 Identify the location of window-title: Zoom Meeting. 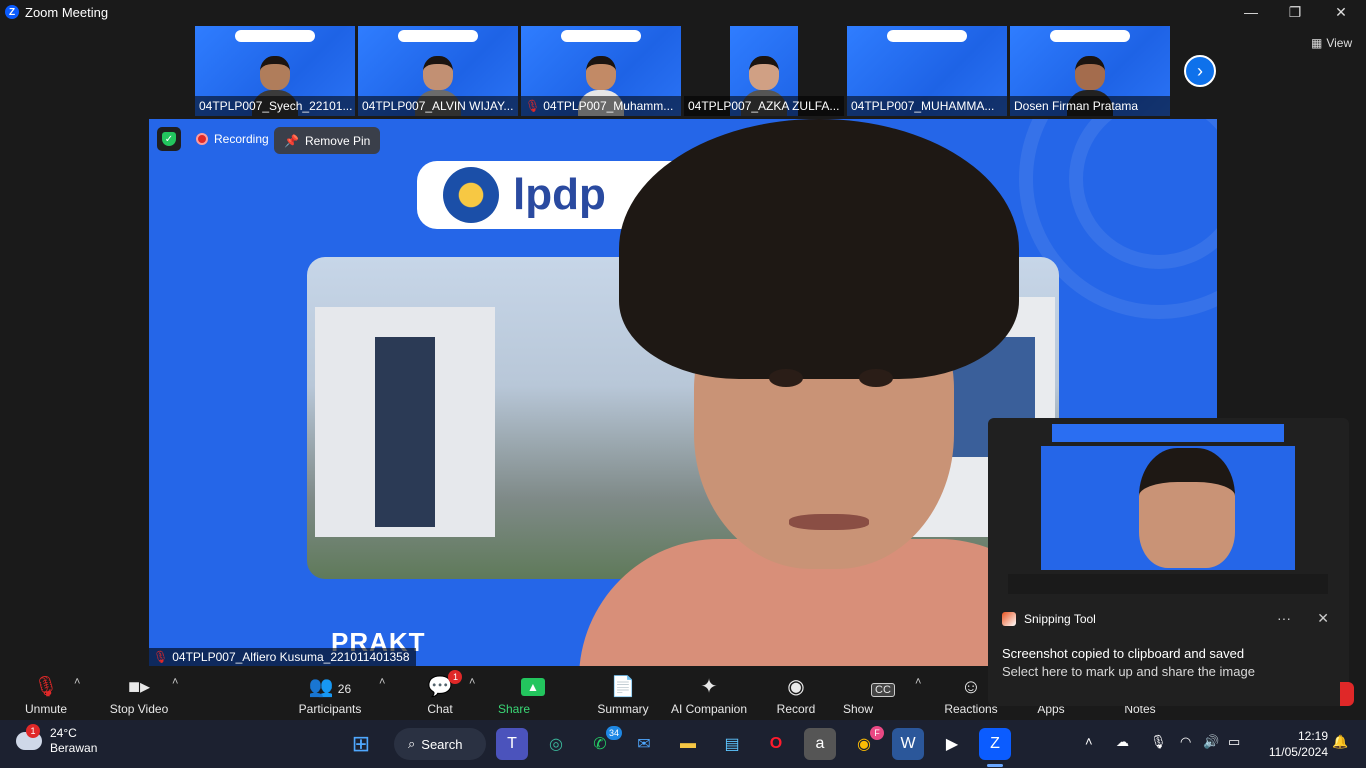
(67, 12).